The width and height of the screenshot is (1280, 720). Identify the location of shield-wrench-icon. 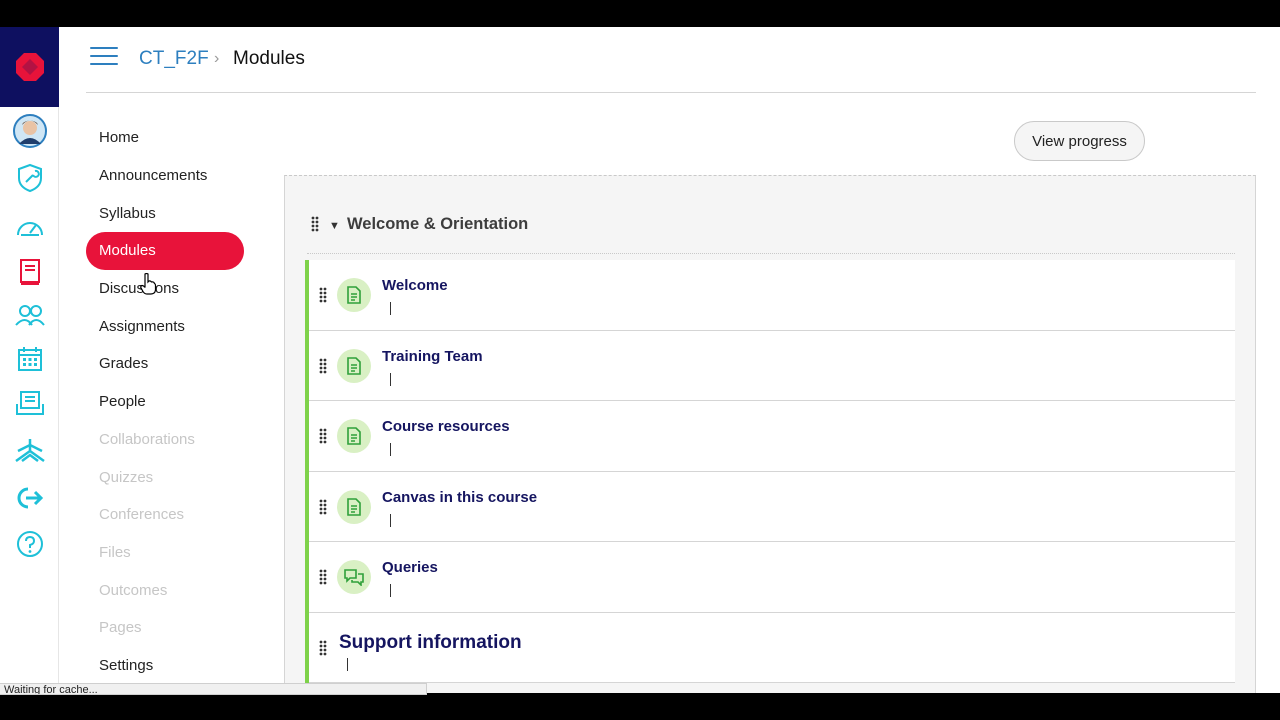
(29, 178).